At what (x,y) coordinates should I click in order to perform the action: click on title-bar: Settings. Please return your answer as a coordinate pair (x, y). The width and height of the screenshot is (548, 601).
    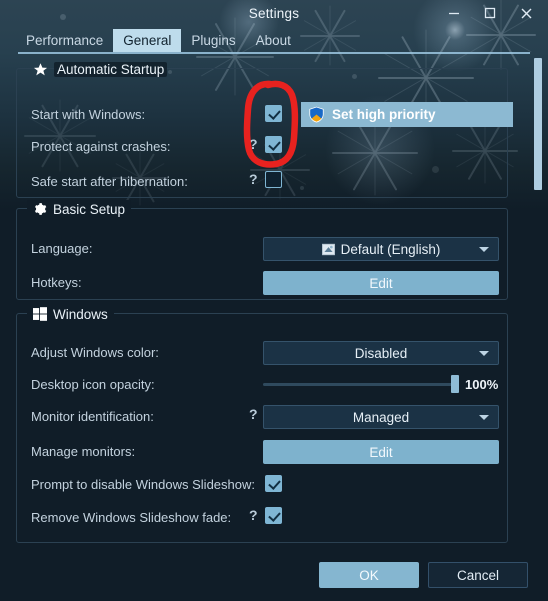
    Looking at the image, I should click on (274, 13).